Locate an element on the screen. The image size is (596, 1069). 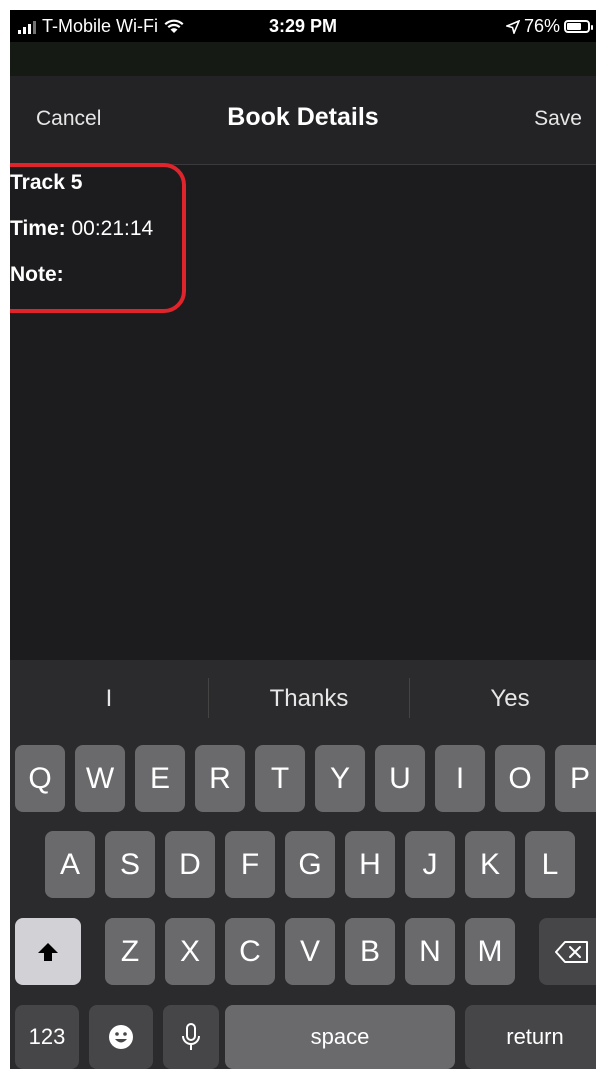
suggestion-3: Yes is located at coordinates (503, 699).